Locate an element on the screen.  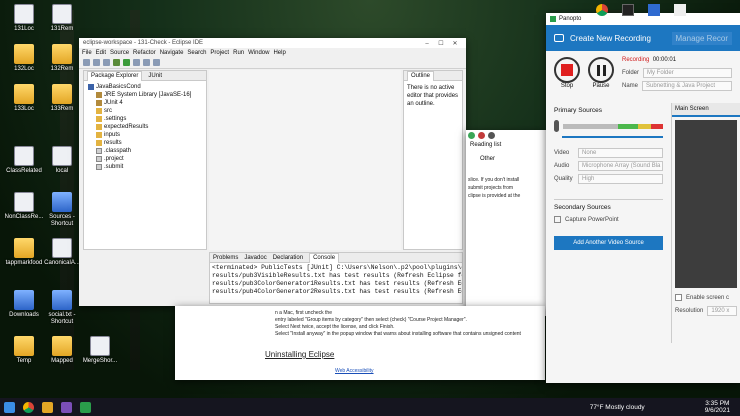
tree-item: inputs is located at coordinates (145, 135).